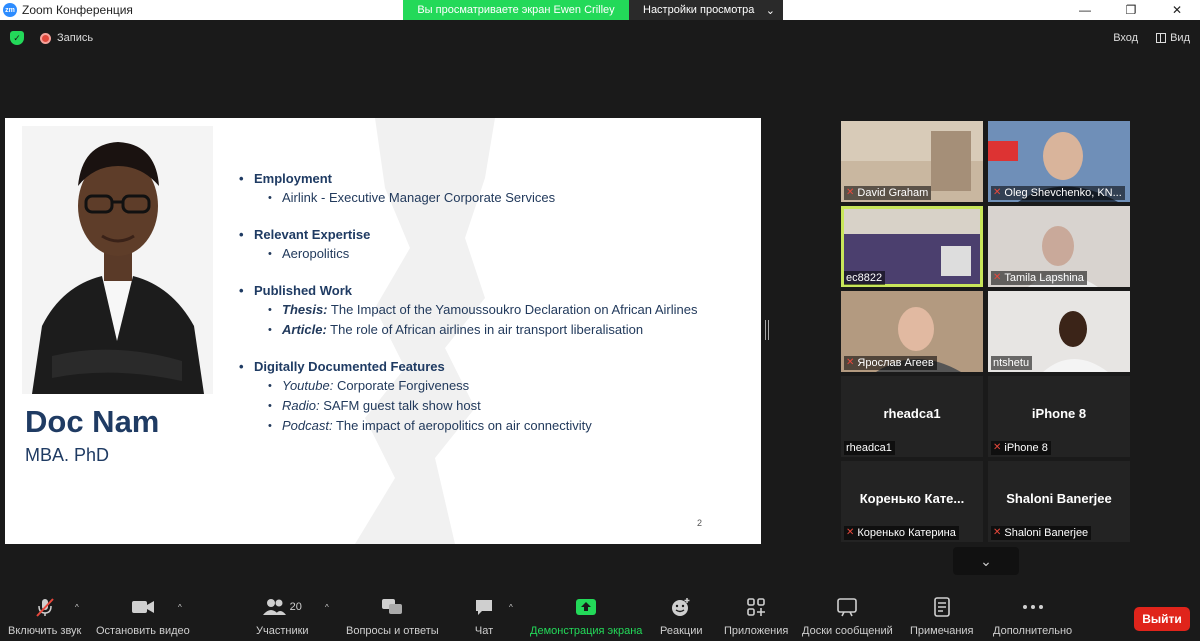 The width and height of the screenshot is (1200, 641). Describe the element at coordinates (700, 523) in the screenshot. I see `slide-page-number: 2` at that location.